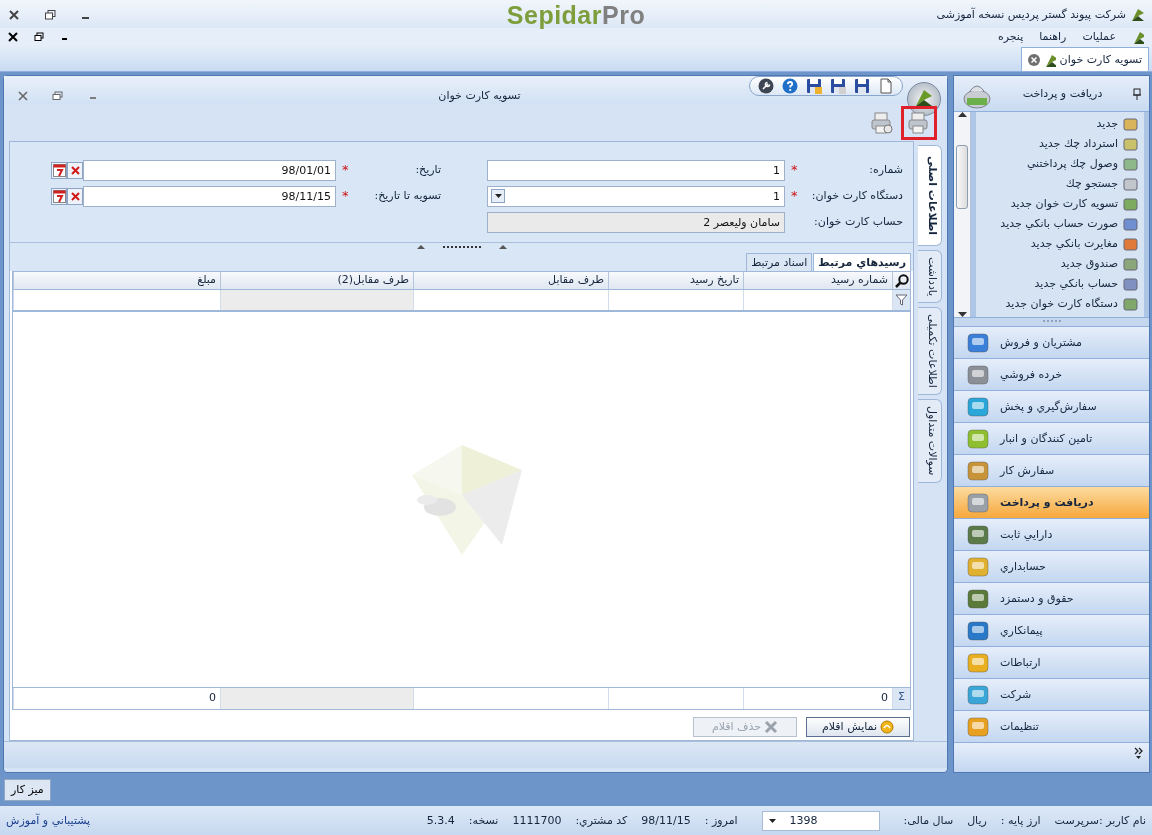  I want to click on panel-item: دستگاه کارت خوان جديد, so click(1060, 304).